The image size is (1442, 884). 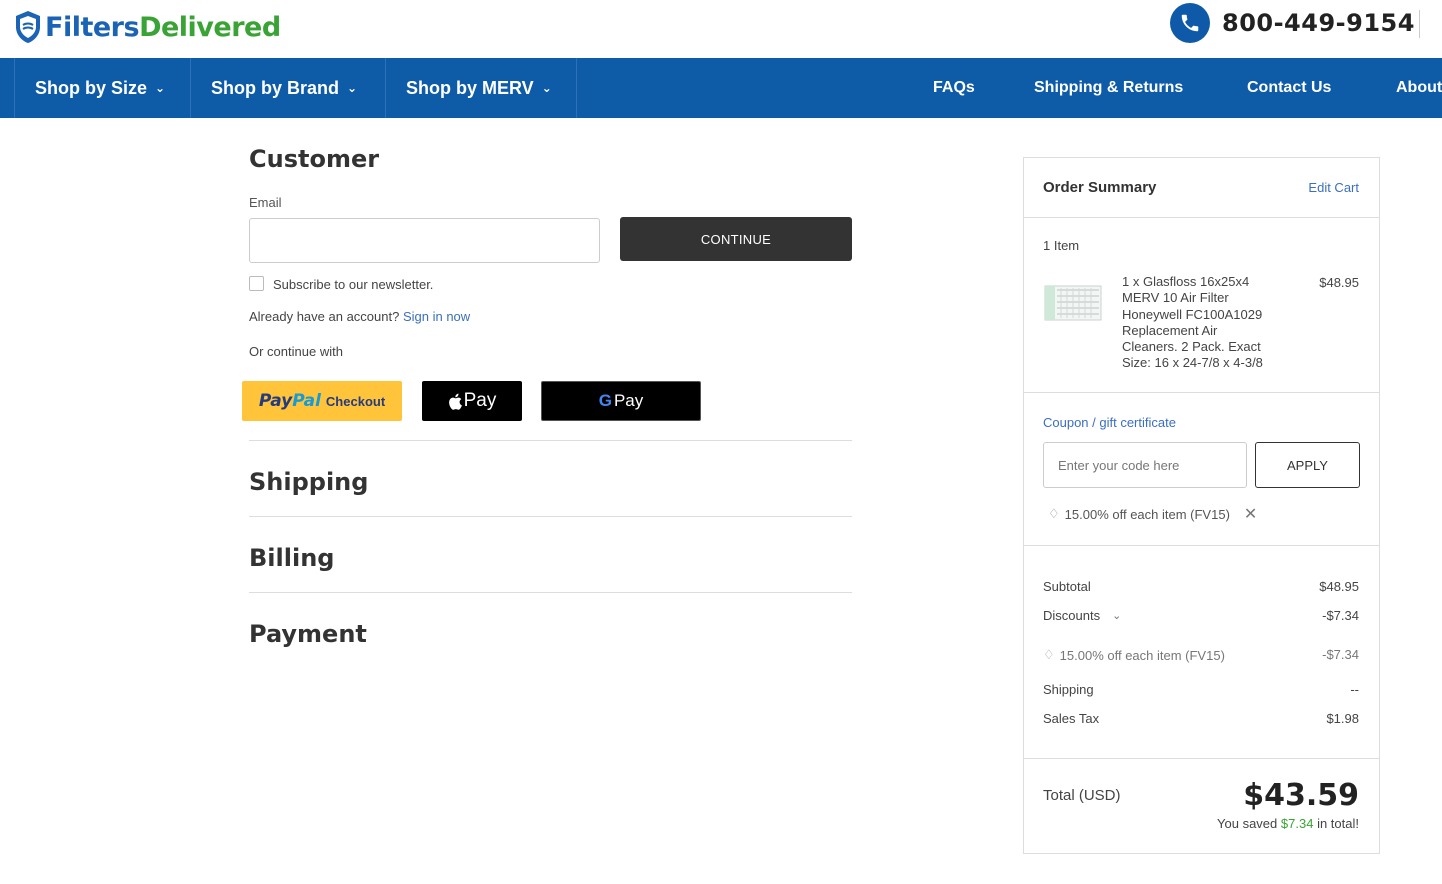 I want to click on discounts-value: -$7.34, so click(x=1340, y=615).